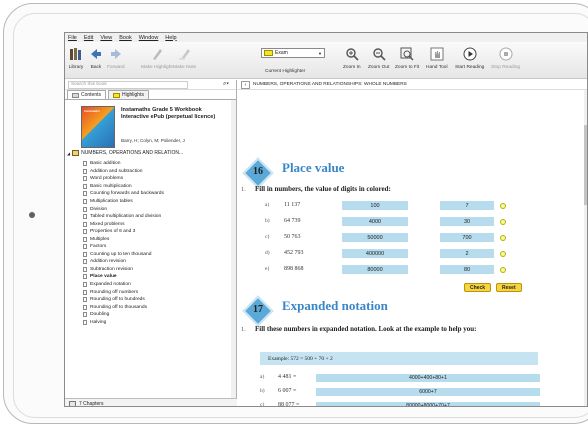 This screenshot has height=427, width=588. Describe the element at coordinates (509, 287) in the screenshot. I see `reset-button: Reset` at that location.